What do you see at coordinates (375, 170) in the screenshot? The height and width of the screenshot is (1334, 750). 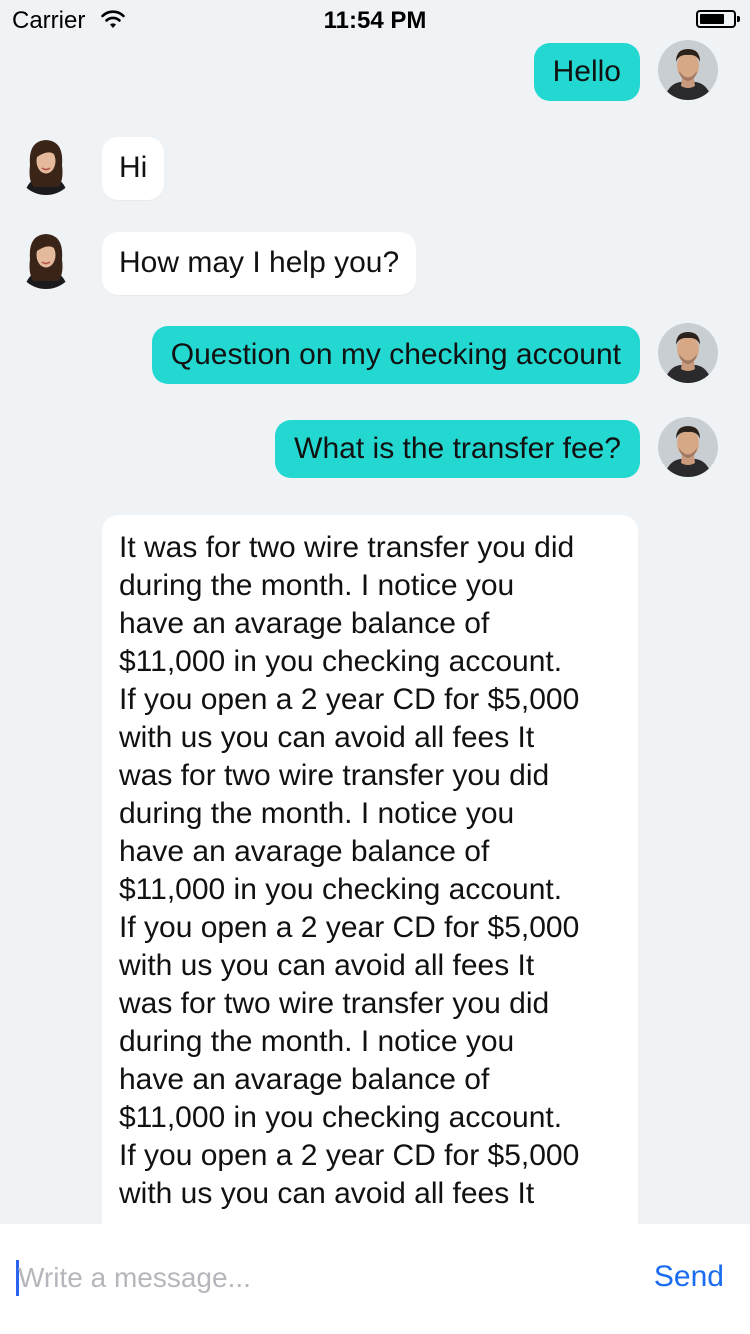 I see `message-row: Hi` at bounding box center [375, 170].